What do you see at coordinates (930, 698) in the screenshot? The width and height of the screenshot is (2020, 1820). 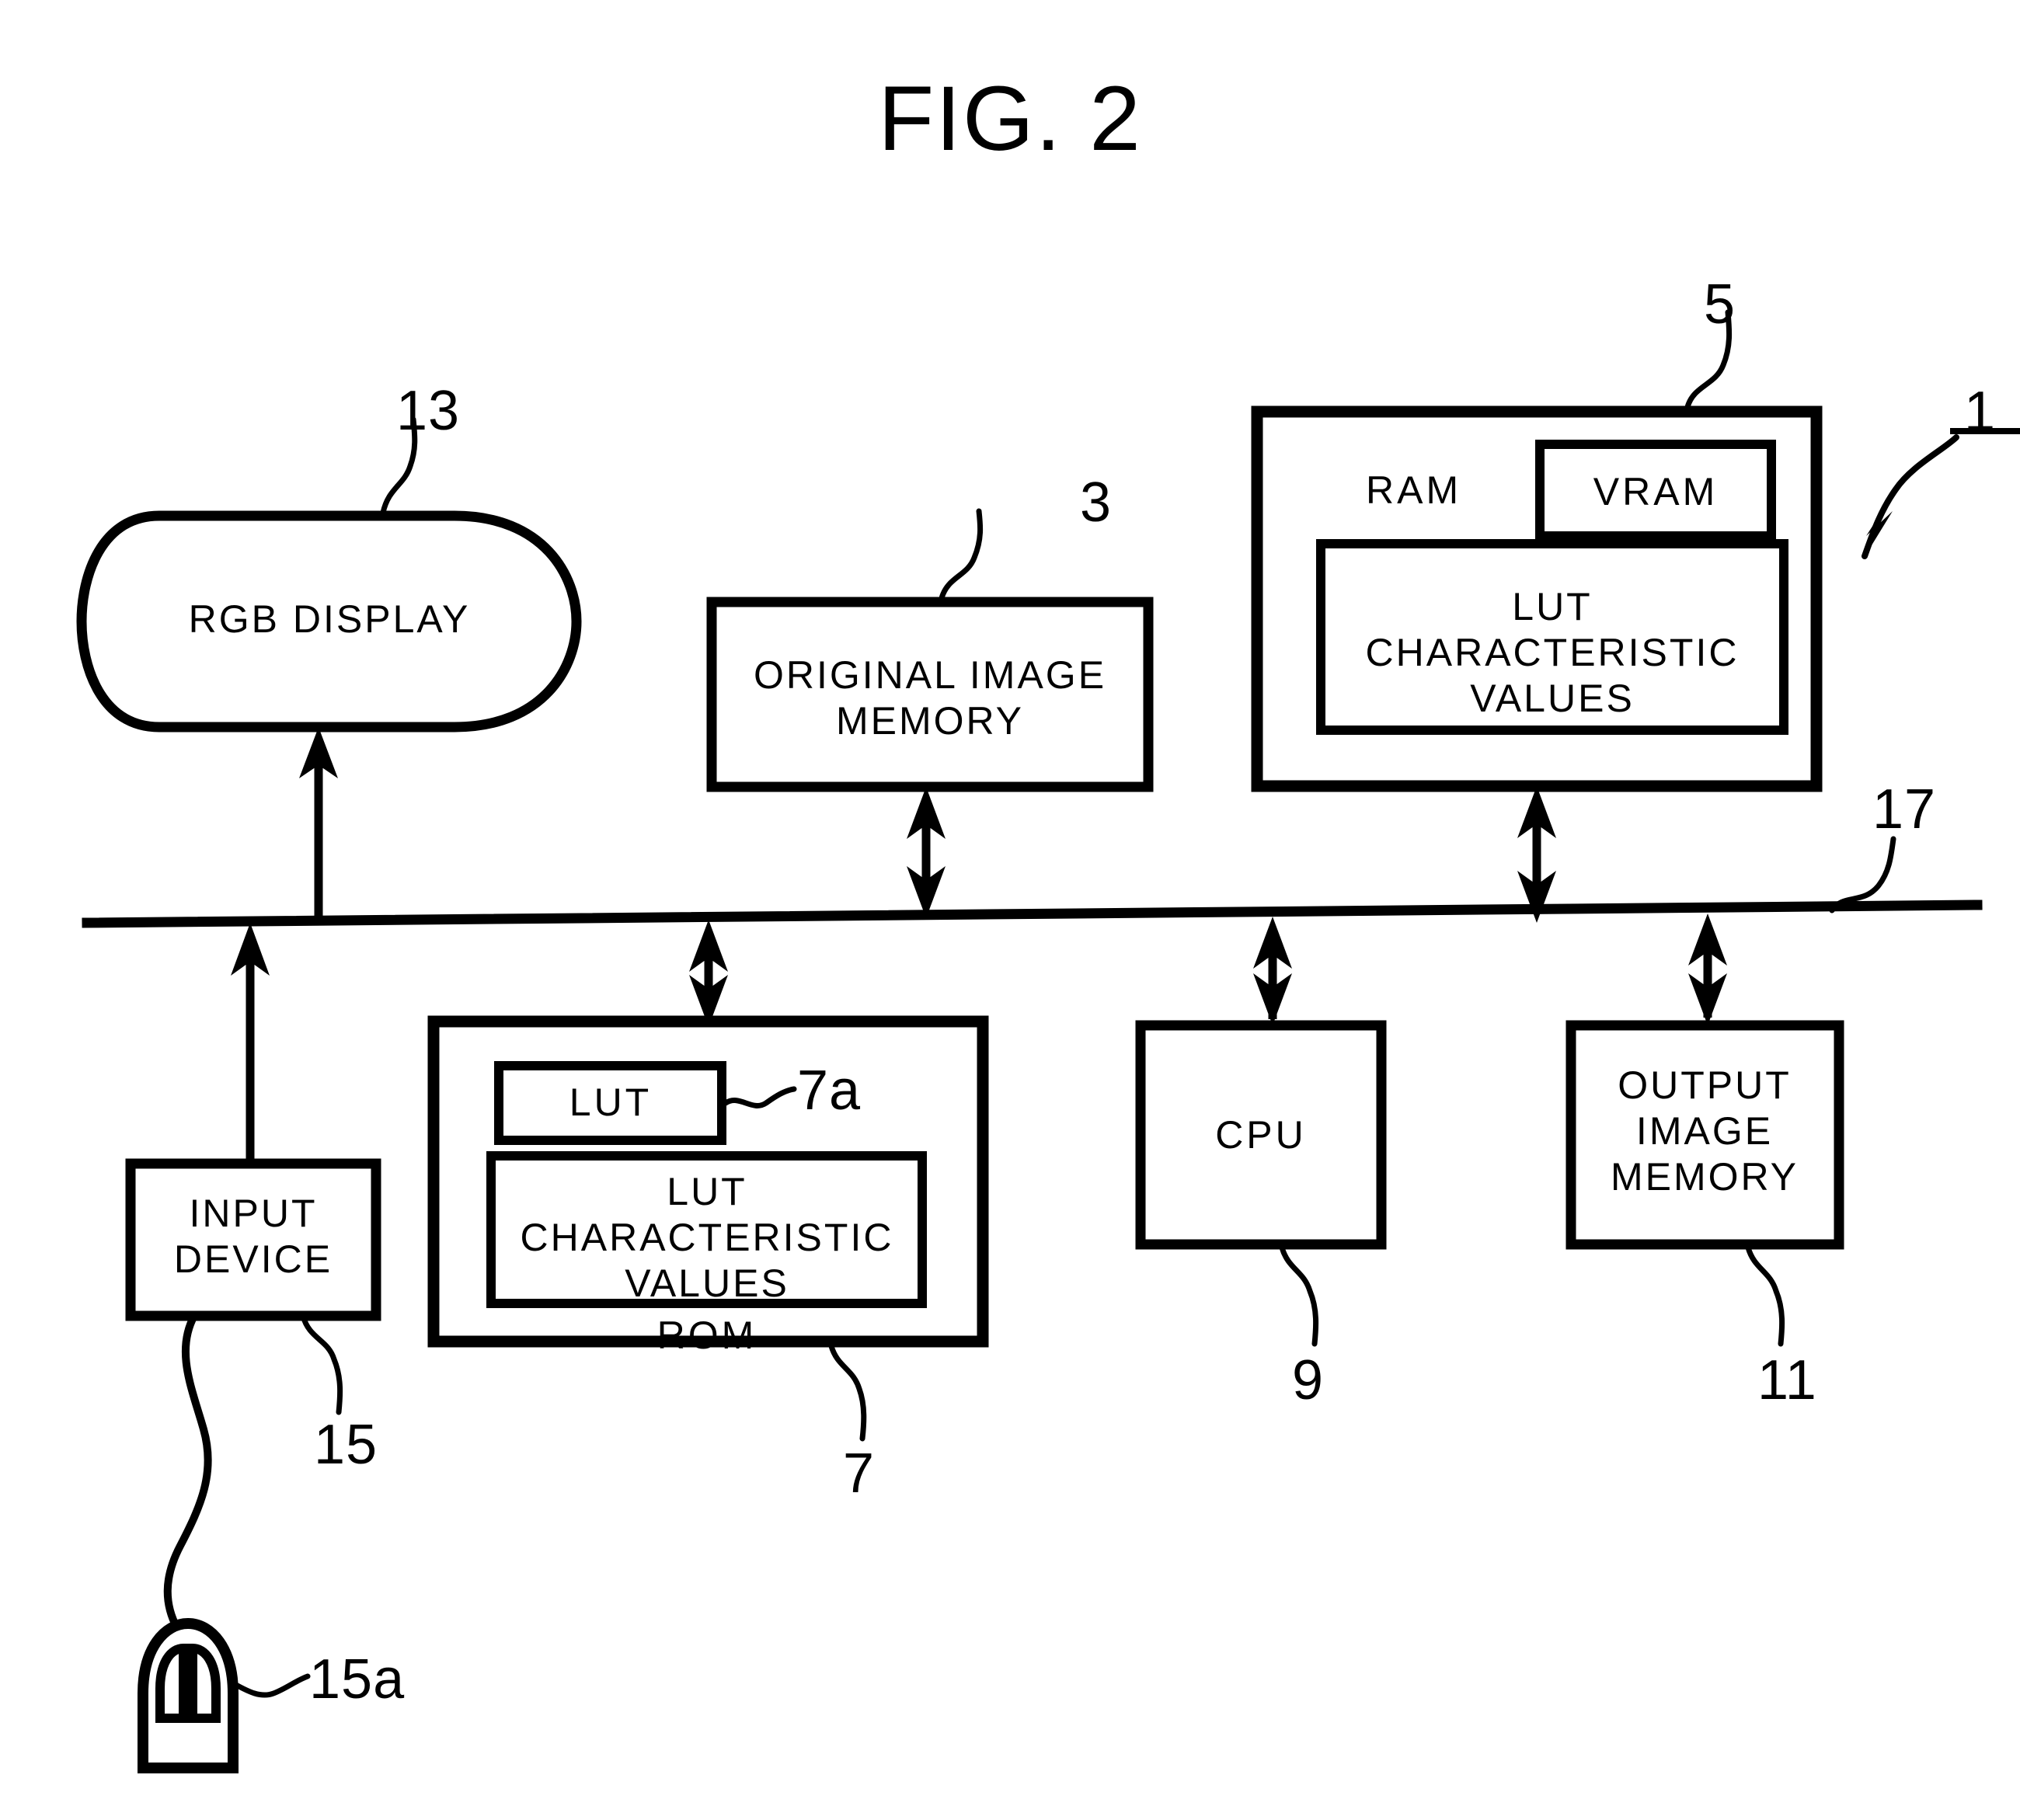 I see `original-image-memory-label: ORIGINAL IMAGE MEMORY` at bounding box center [930, 698].